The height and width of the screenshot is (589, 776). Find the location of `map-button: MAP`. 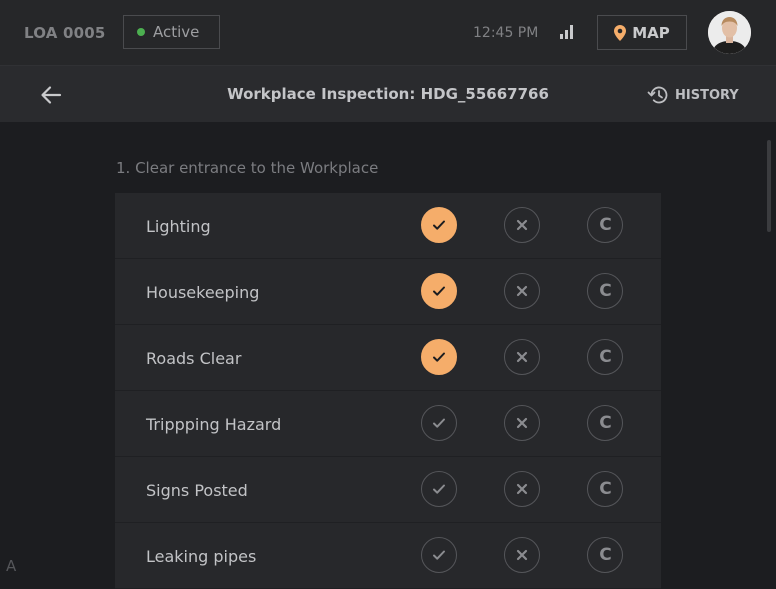

map-button: MAP is located at coordinates (642, 32).